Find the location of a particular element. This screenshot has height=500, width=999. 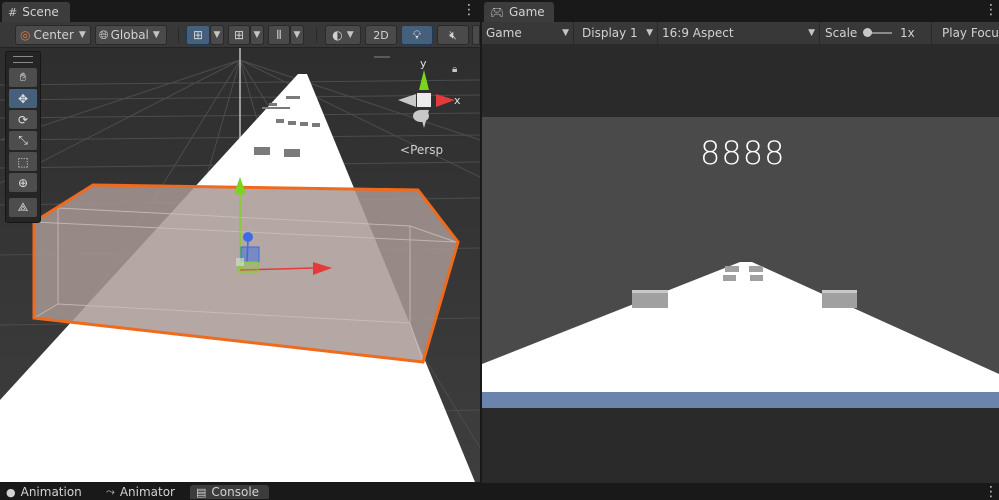

audio-toggle: 🔇︎ is located at coordinates (453, 35).